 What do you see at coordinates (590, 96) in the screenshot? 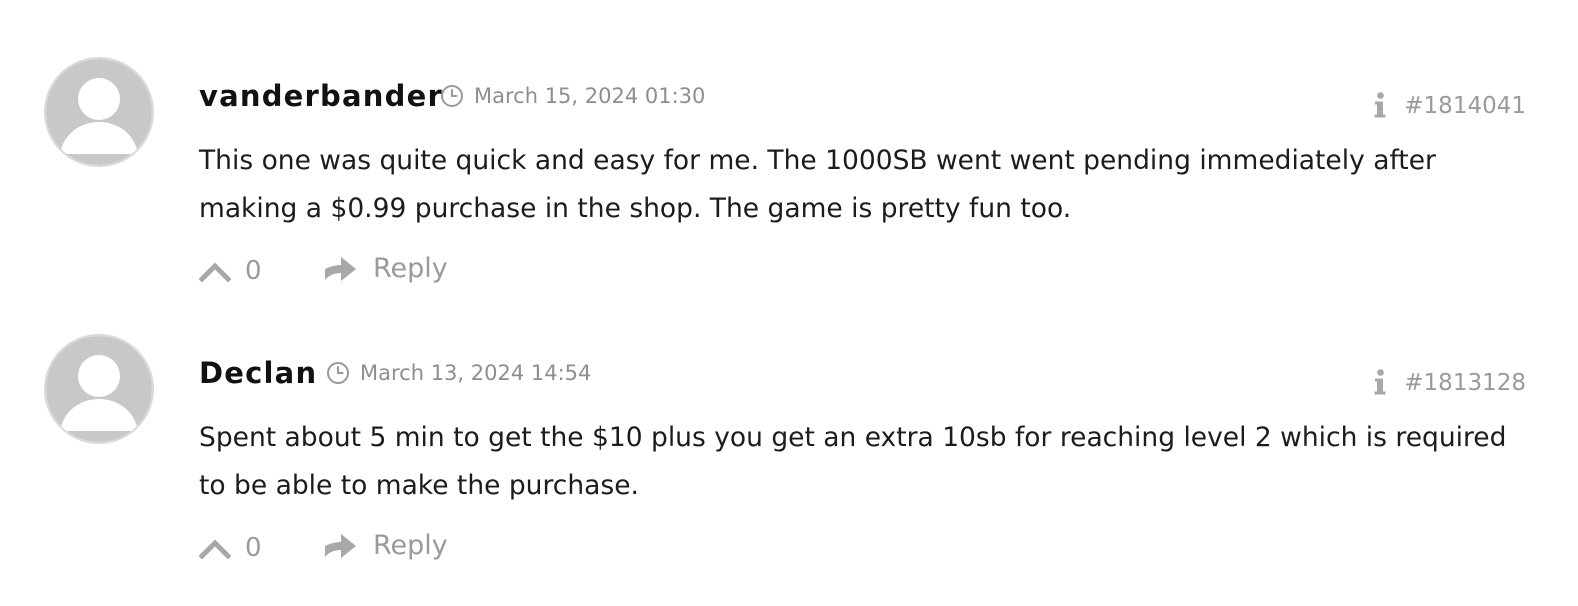
I see `comment-date-text: March 15, 2024 01:30` at bounding box center [590, 96].